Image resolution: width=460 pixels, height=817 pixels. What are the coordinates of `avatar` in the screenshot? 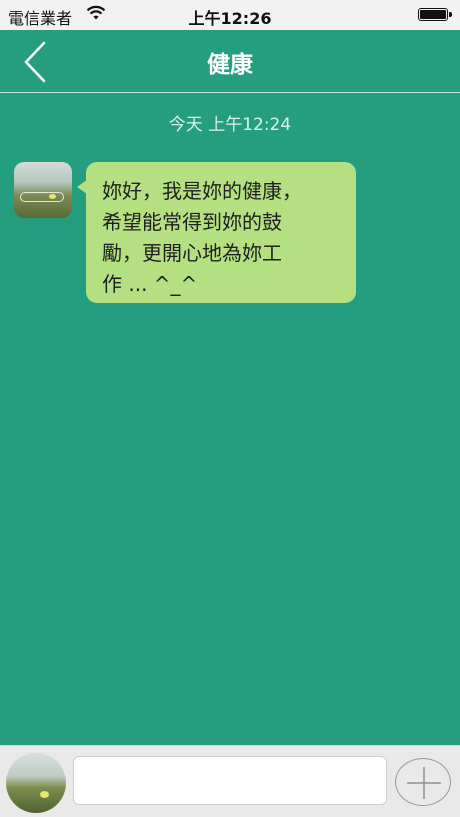 It's located at (43, 190).